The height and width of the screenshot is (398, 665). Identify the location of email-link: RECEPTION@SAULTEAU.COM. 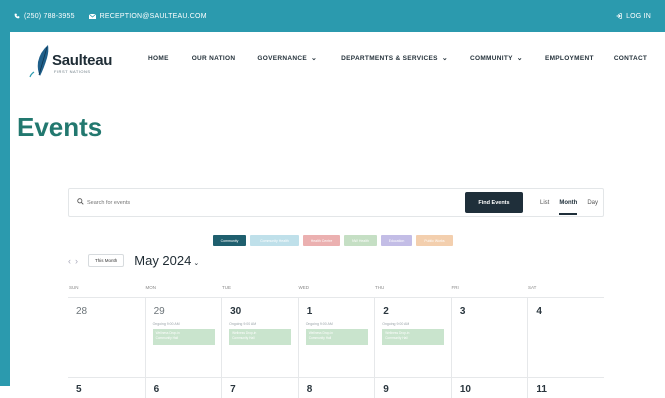
(147, 16).